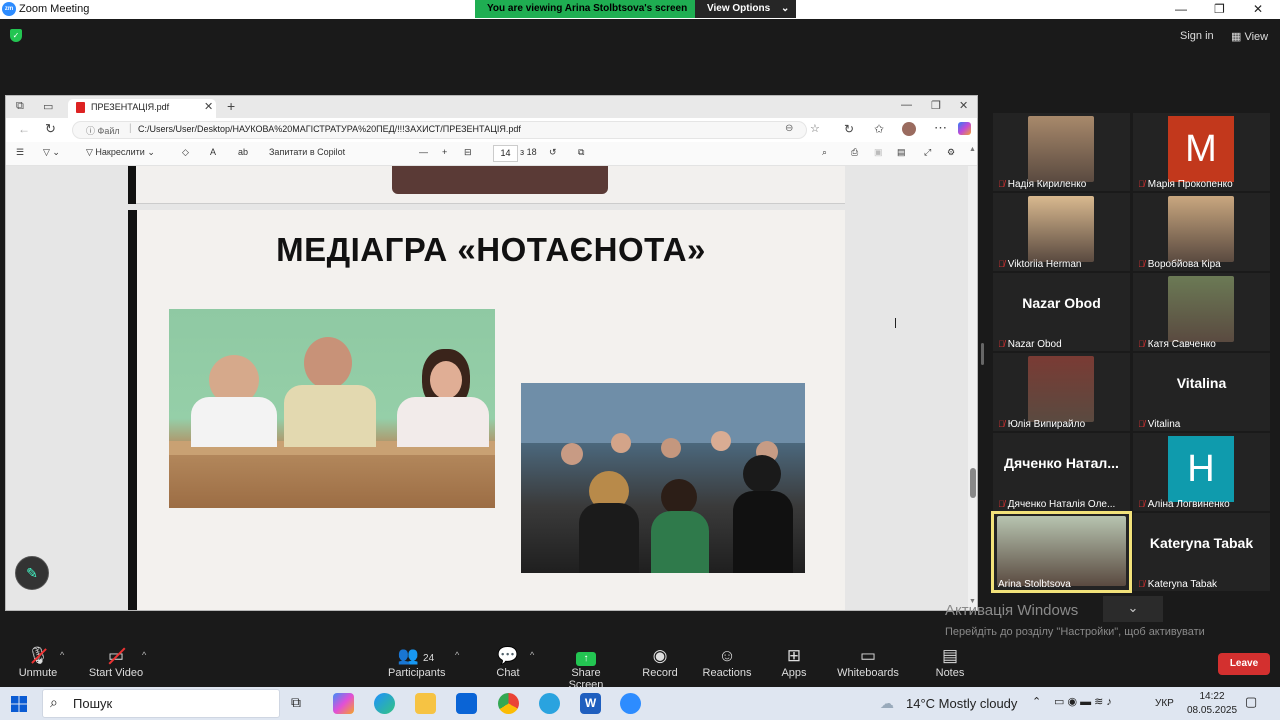 The image size is (1280, 720). I want to click on zoom-out-icon: —, so click(423, 152).